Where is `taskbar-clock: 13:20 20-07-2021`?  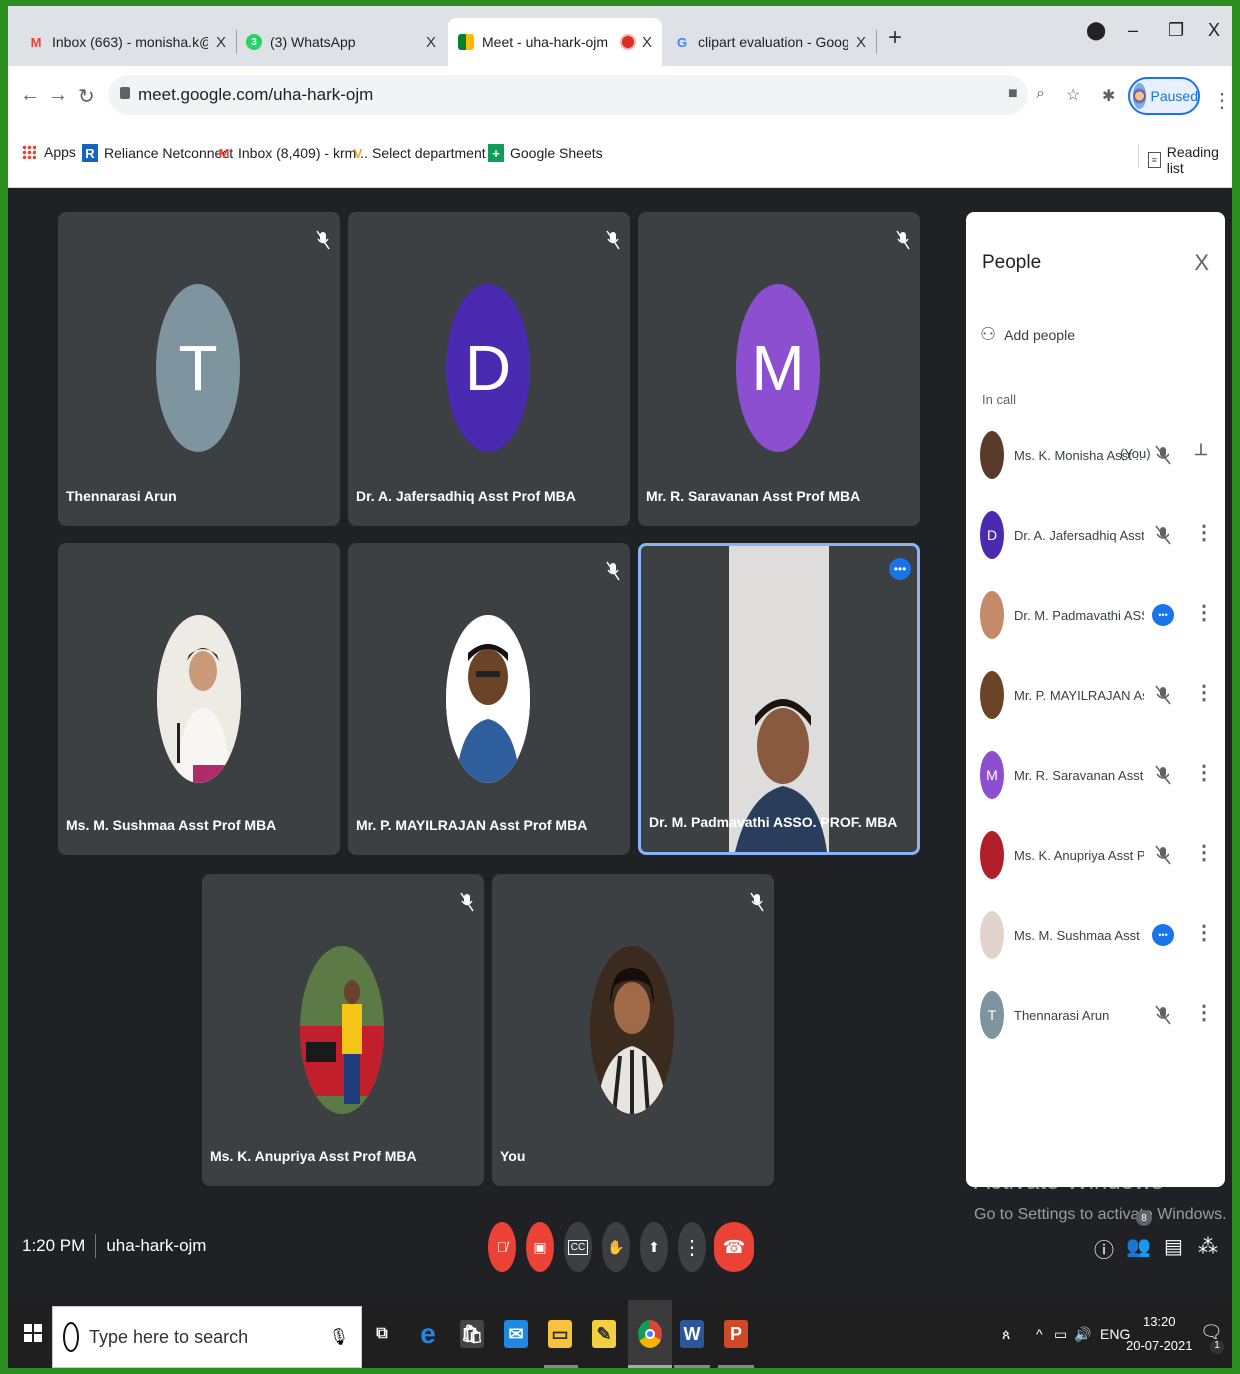 taskbar-clock: 13:20 20-07-2021 is located at coordinates (1159, 1334).